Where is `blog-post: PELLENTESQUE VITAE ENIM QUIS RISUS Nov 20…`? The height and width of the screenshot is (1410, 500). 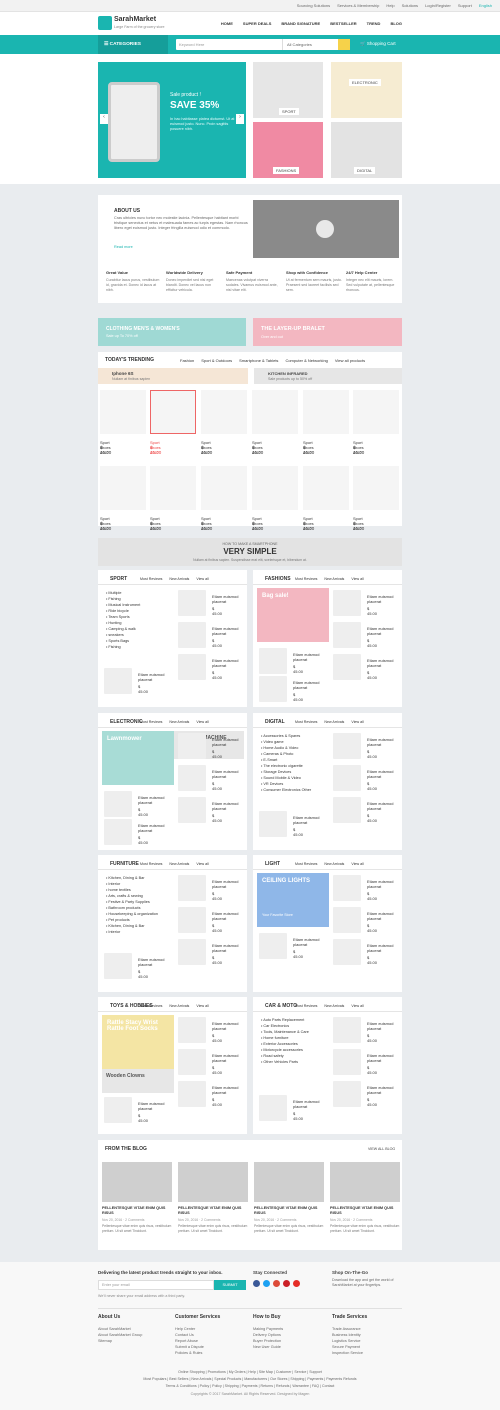
blog-post: PELLENTESQUE VITAE ENIM QUIS RISUS Nov 20… is located at coordinates (365, 1197).